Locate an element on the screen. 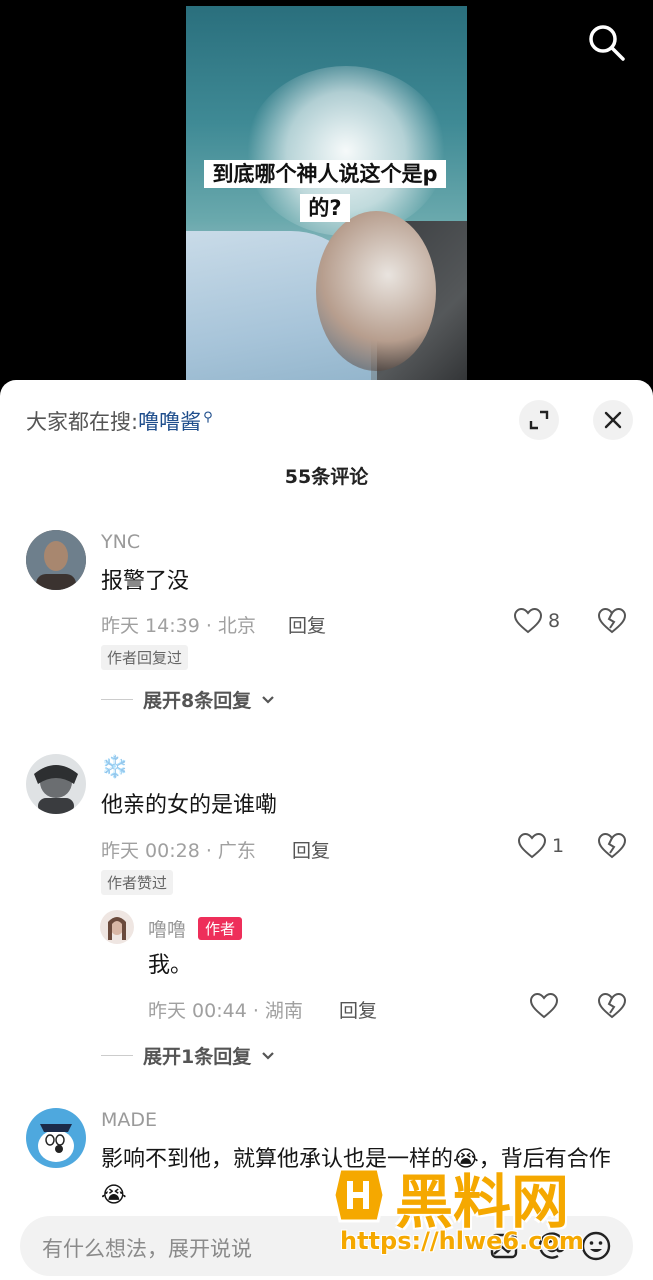 This screenshot has width=653, height=1280. expand-replies-button: 展开1条回复 is located at coordinates (188, 1055).